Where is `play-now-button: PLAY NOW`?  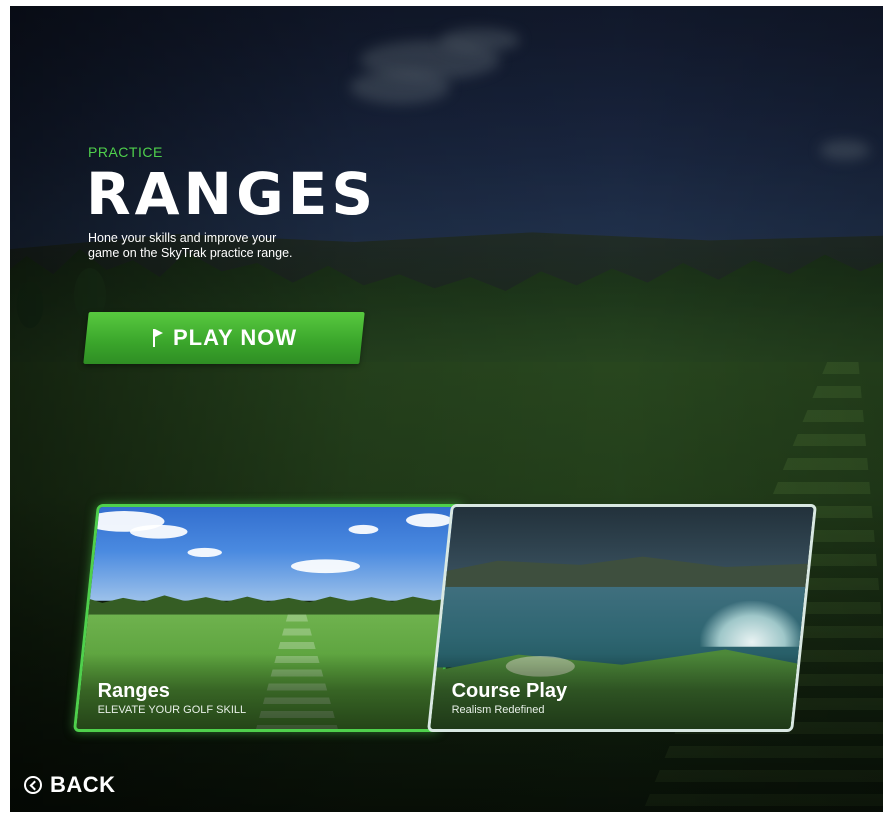
play-now-button: PLAY NOW is located at coordinates (224, 338).